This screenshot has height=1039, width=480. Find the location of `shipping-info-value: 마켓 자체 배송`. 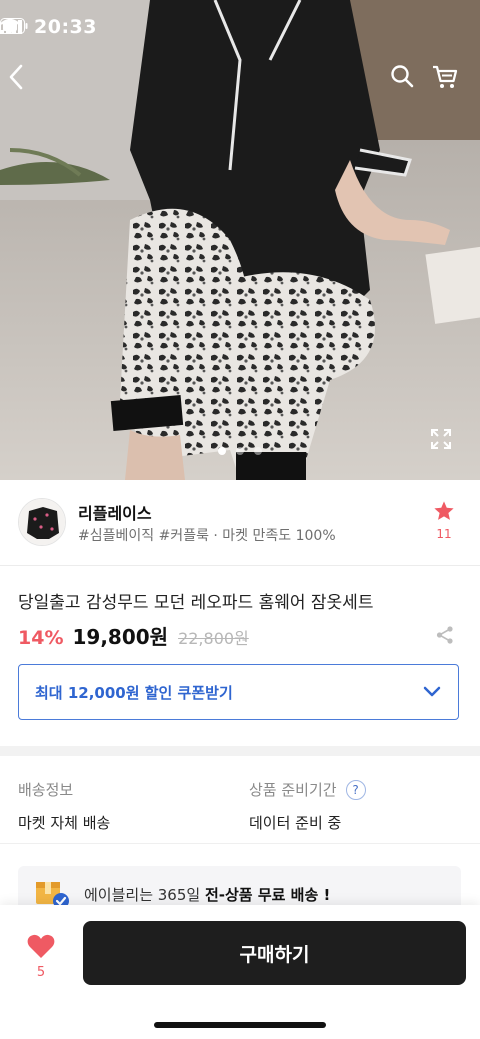

shipping-info-value: 마켓 자체 배송 is located at coordinates (64, 823).